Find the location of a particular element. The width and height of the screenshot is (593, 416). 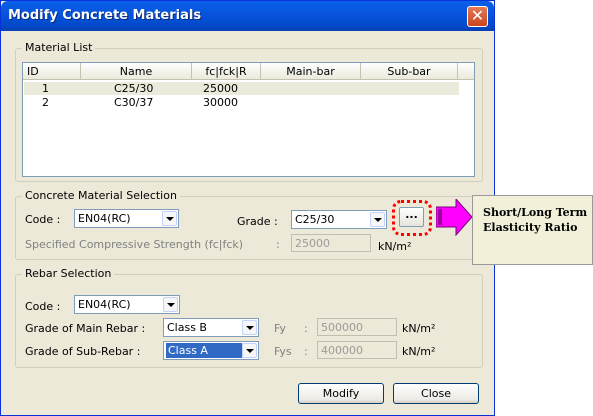

strength-field: 25000 is located at coordinates (331, 243).